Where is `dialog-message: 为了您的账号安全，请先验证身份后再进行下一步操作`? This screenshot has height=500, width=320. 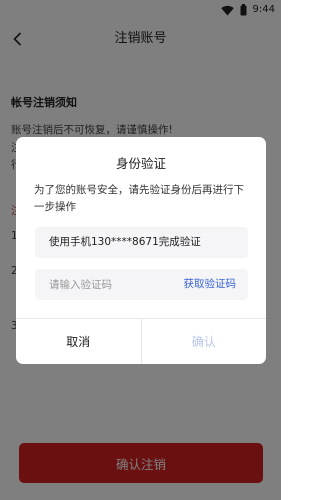 dialog-message: 为了您的账号安全，请先验证身份后再进行下一步操作 is located at coordinates (139, 198).